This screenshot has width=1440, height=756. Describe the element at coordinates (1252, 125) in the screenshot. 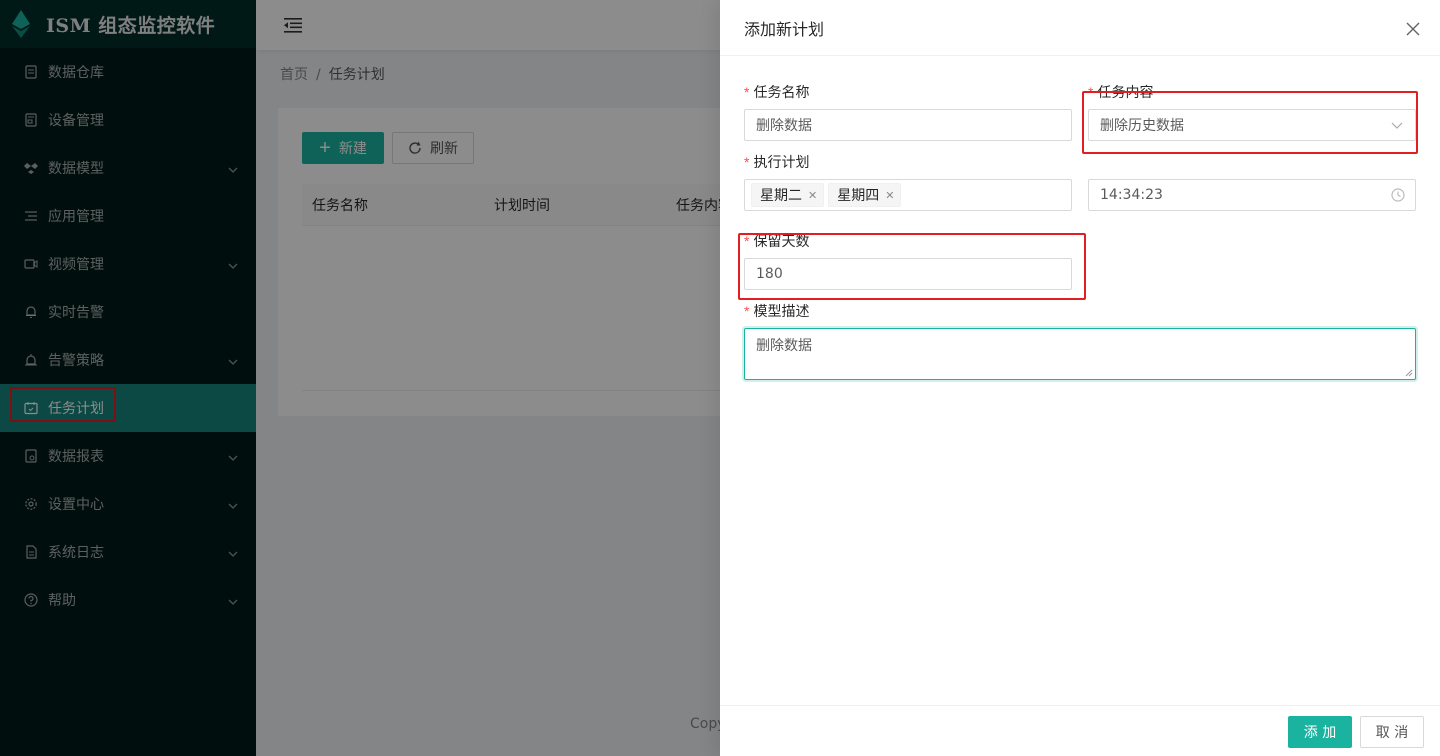

I see `task-content-select: 删除历史数据` at that location.